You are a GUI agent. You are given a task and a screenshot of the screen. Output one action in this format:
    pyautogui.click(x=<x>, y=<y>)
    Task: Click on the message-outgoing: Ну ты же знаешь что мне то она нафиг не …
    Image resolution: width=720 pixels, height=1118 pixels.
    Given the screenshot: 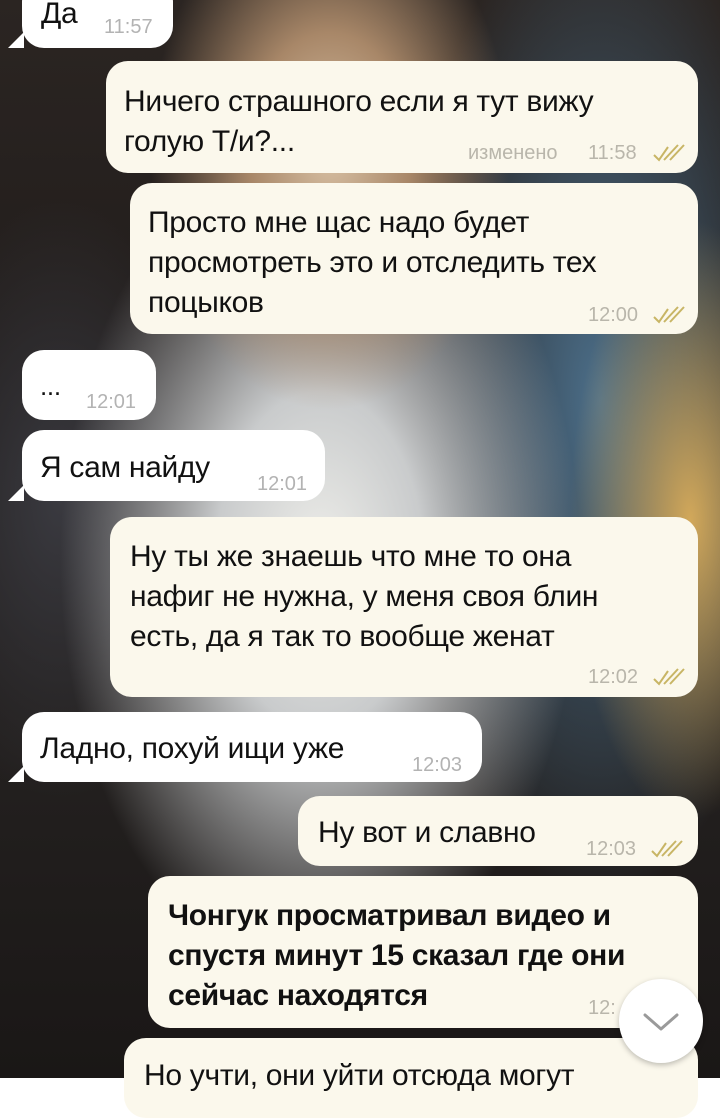 What is the action you would take?
    pyautogui.click(x=404, y=607)
    